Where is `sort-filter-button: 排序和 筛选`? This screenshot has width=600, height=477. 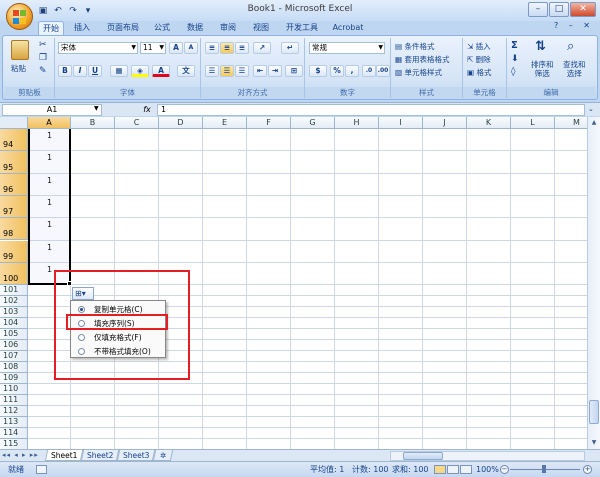
sort-filter-button: 排序和 筛选 is located at coordinates (542, 69).